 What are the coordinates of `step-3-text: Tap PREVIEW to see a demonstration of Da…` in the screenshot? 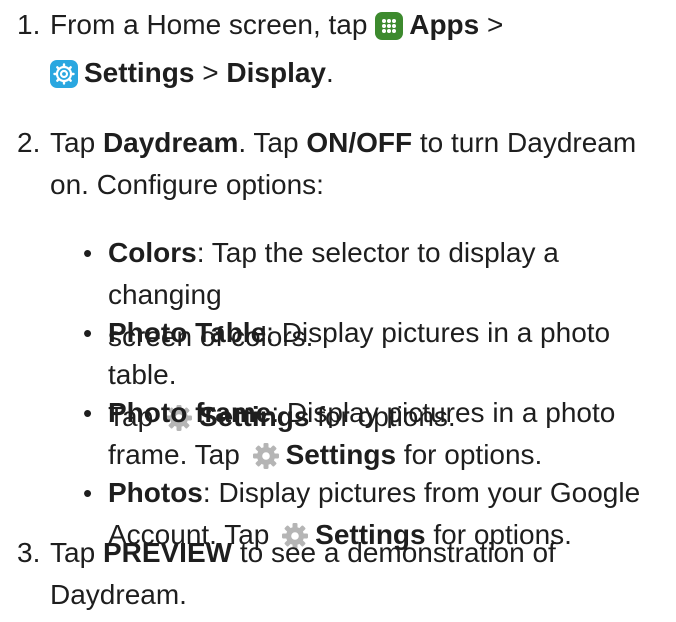 It's located at (360, 574).